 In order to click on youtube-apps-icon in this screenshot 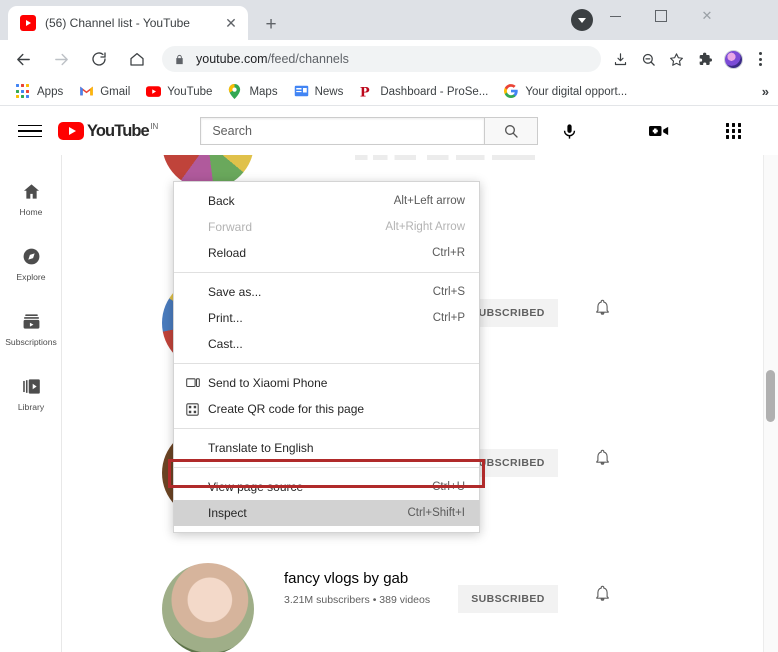, I will do `click(733, 131)`.